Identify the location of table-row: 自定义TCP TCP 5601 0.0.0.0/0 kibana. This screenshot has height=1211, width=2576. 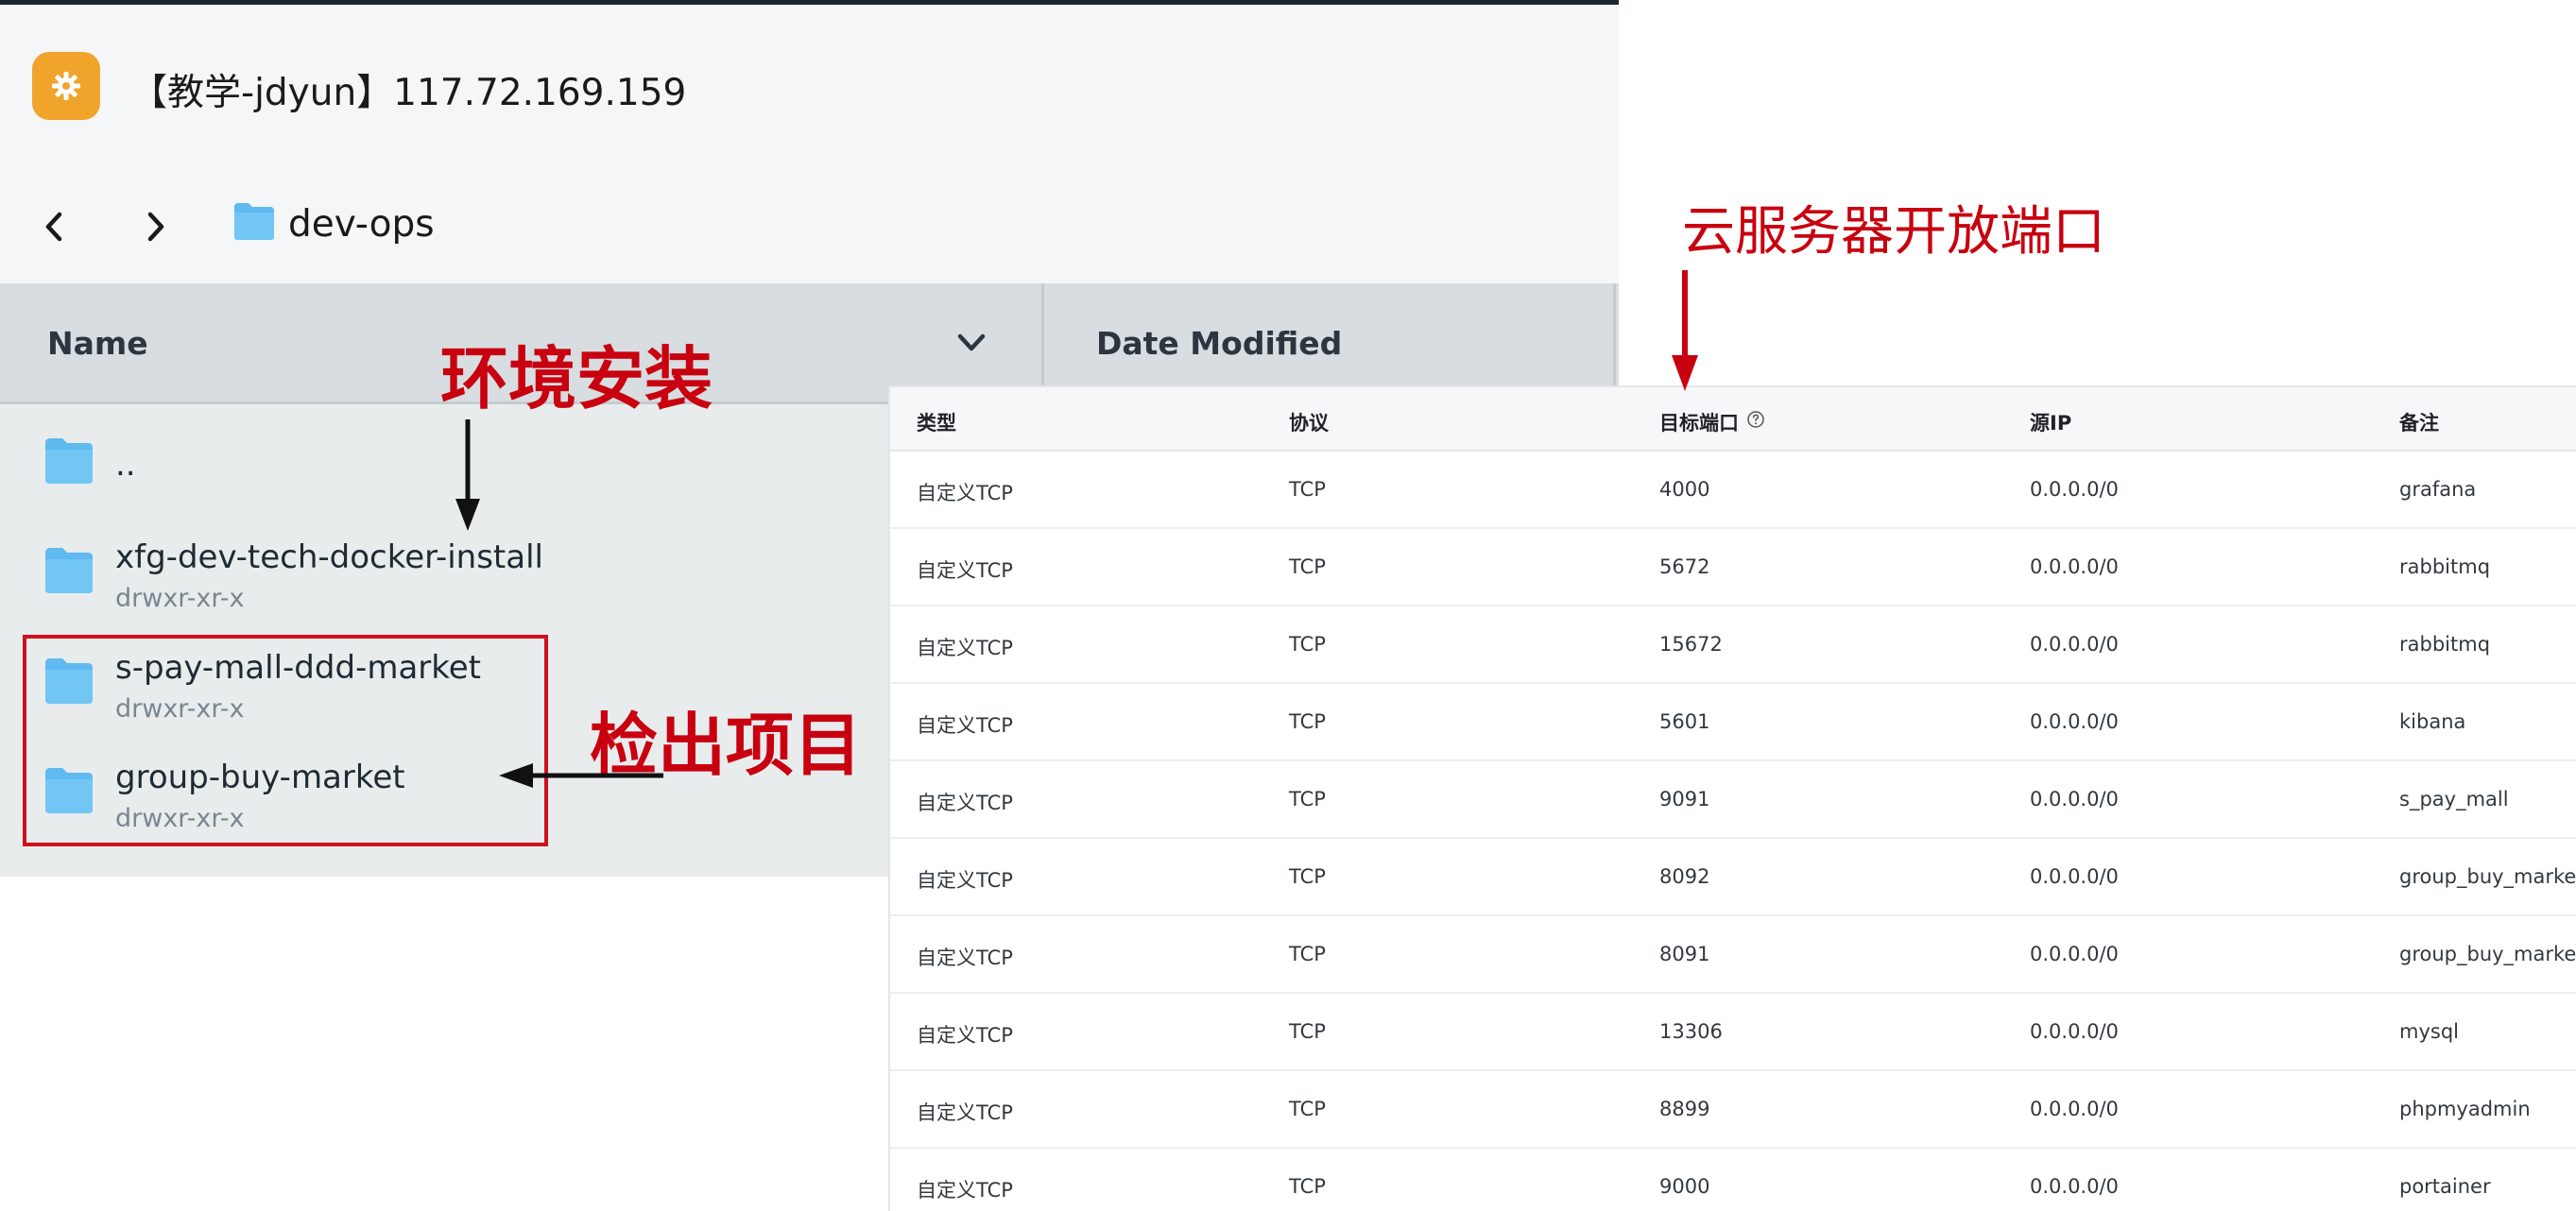
(1733, 722).